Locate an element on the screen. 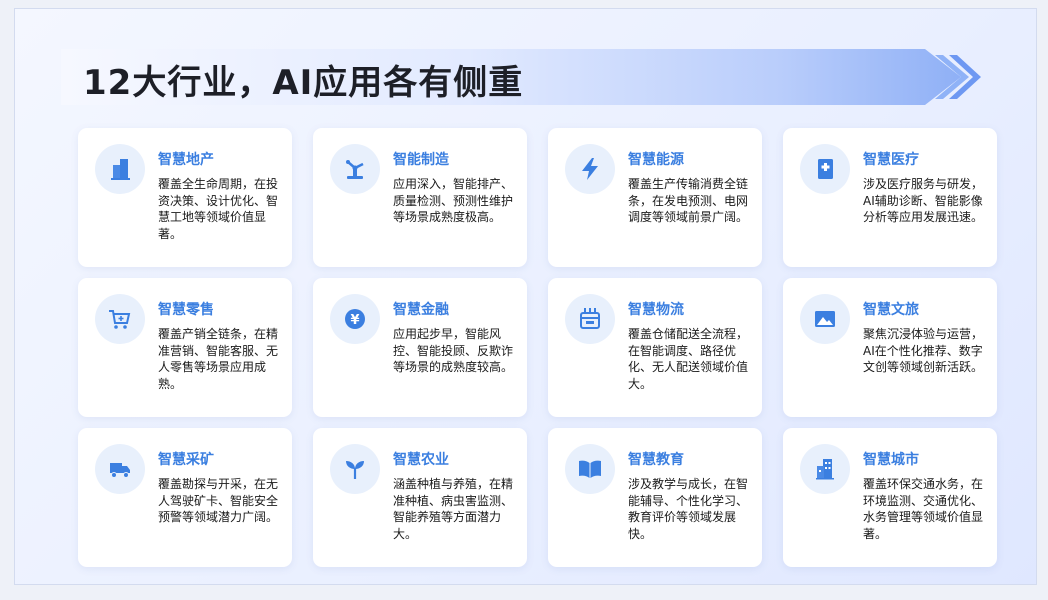 This screenshot has width=1048, height=600. card-title: 智慧地产 is located at coordinates (186, 160).